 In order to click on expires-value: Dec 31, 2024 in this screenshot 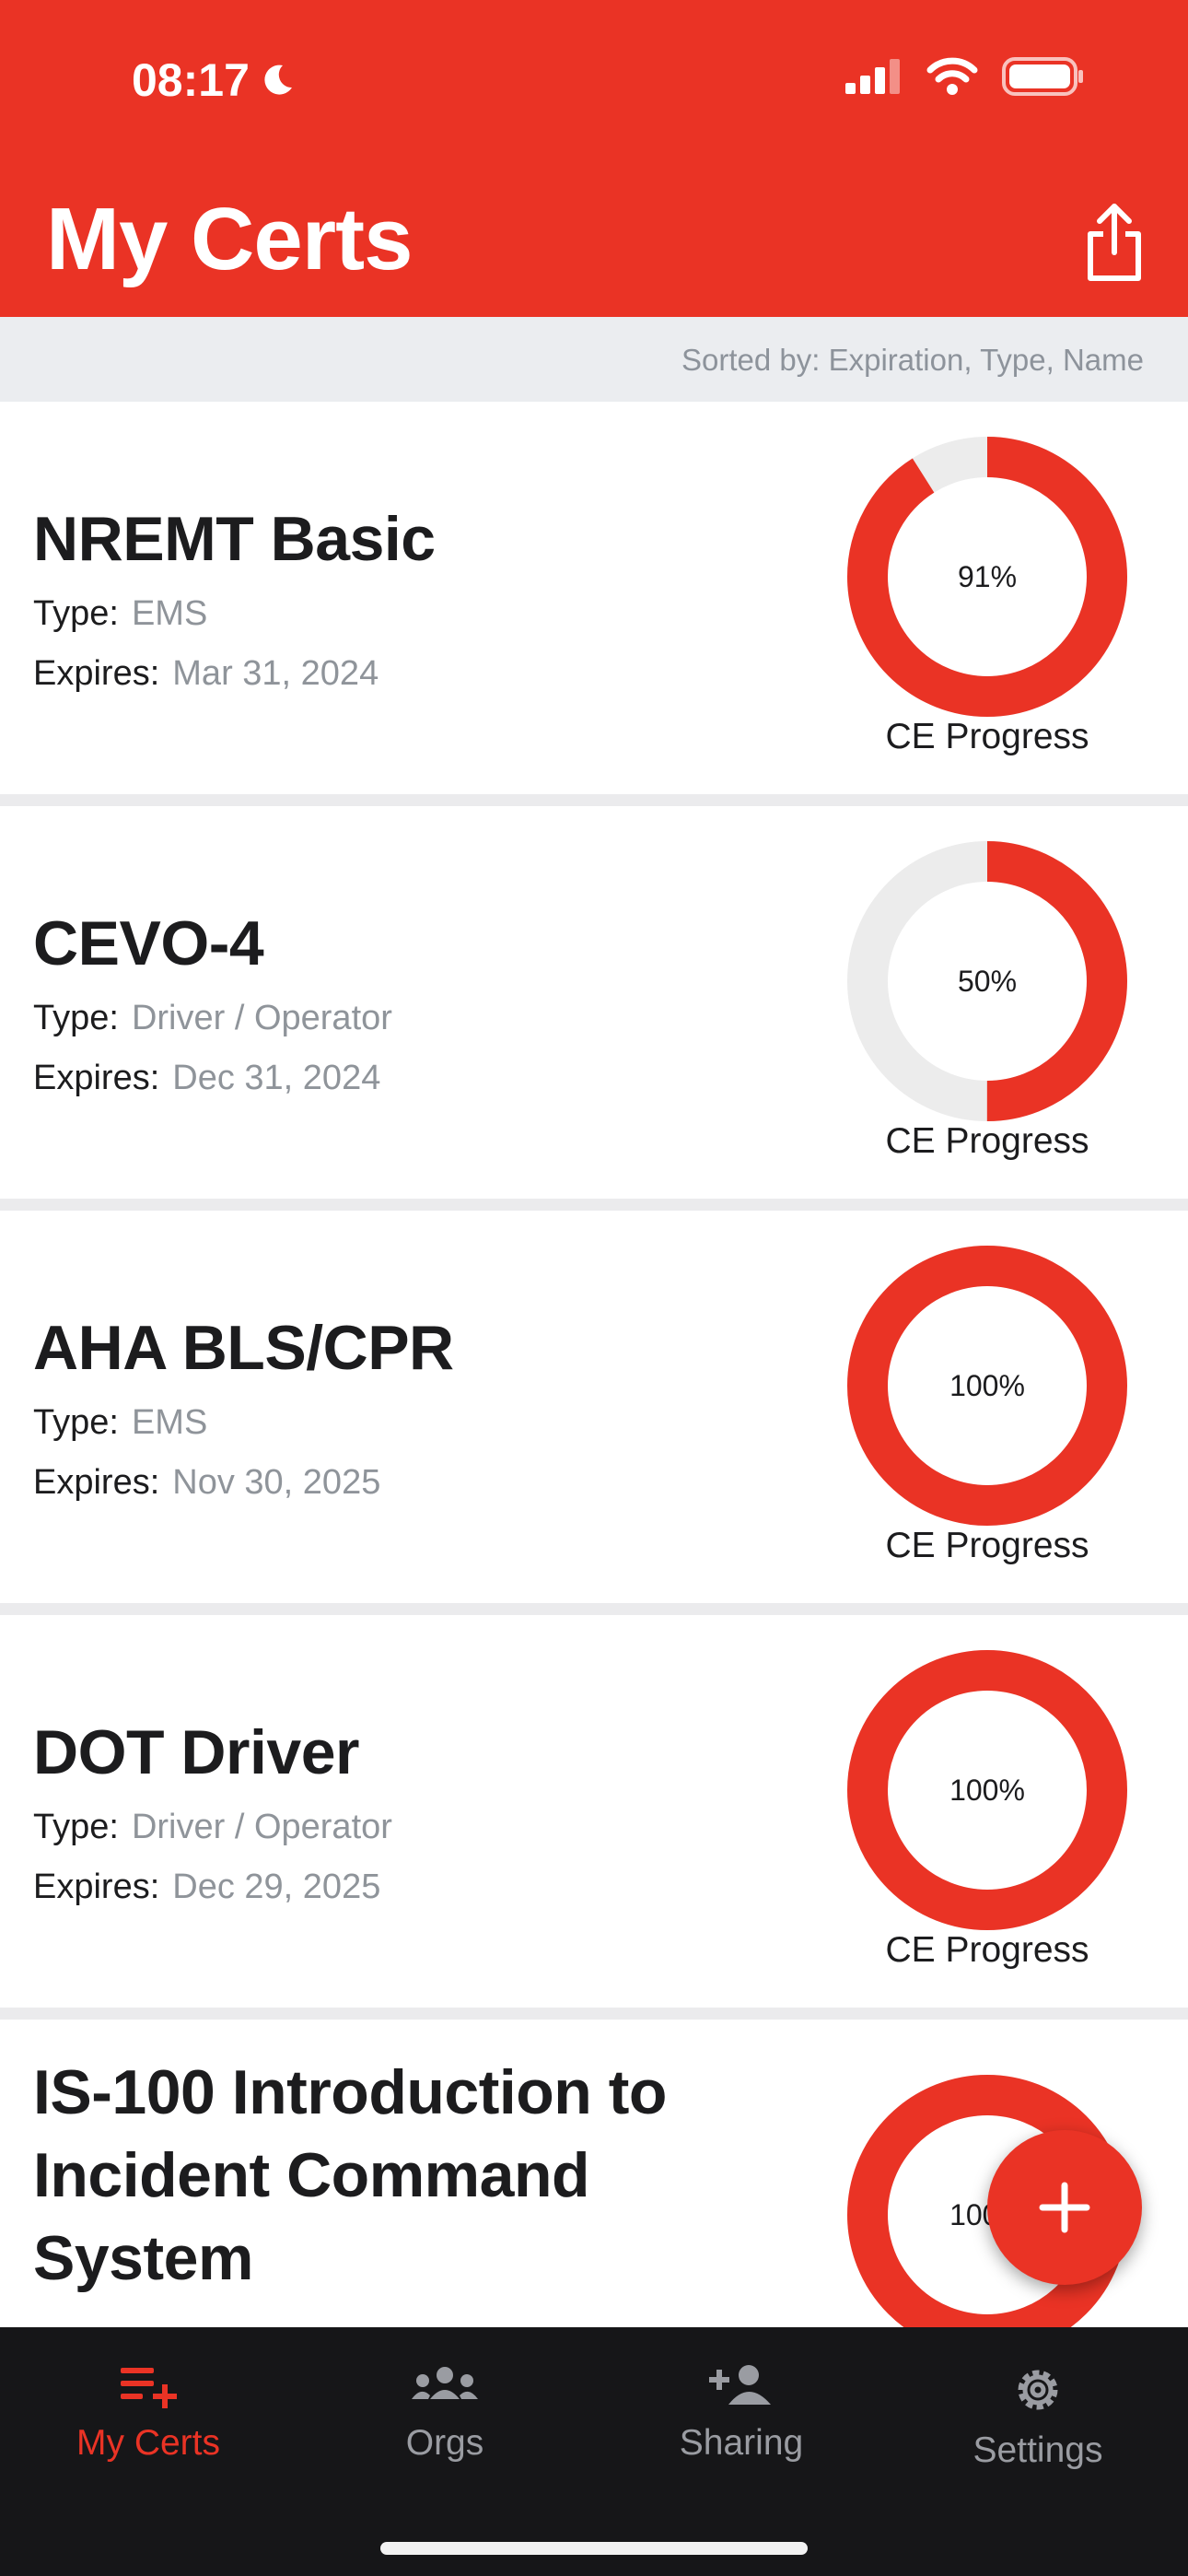, I will do `click(276, 1078)`.